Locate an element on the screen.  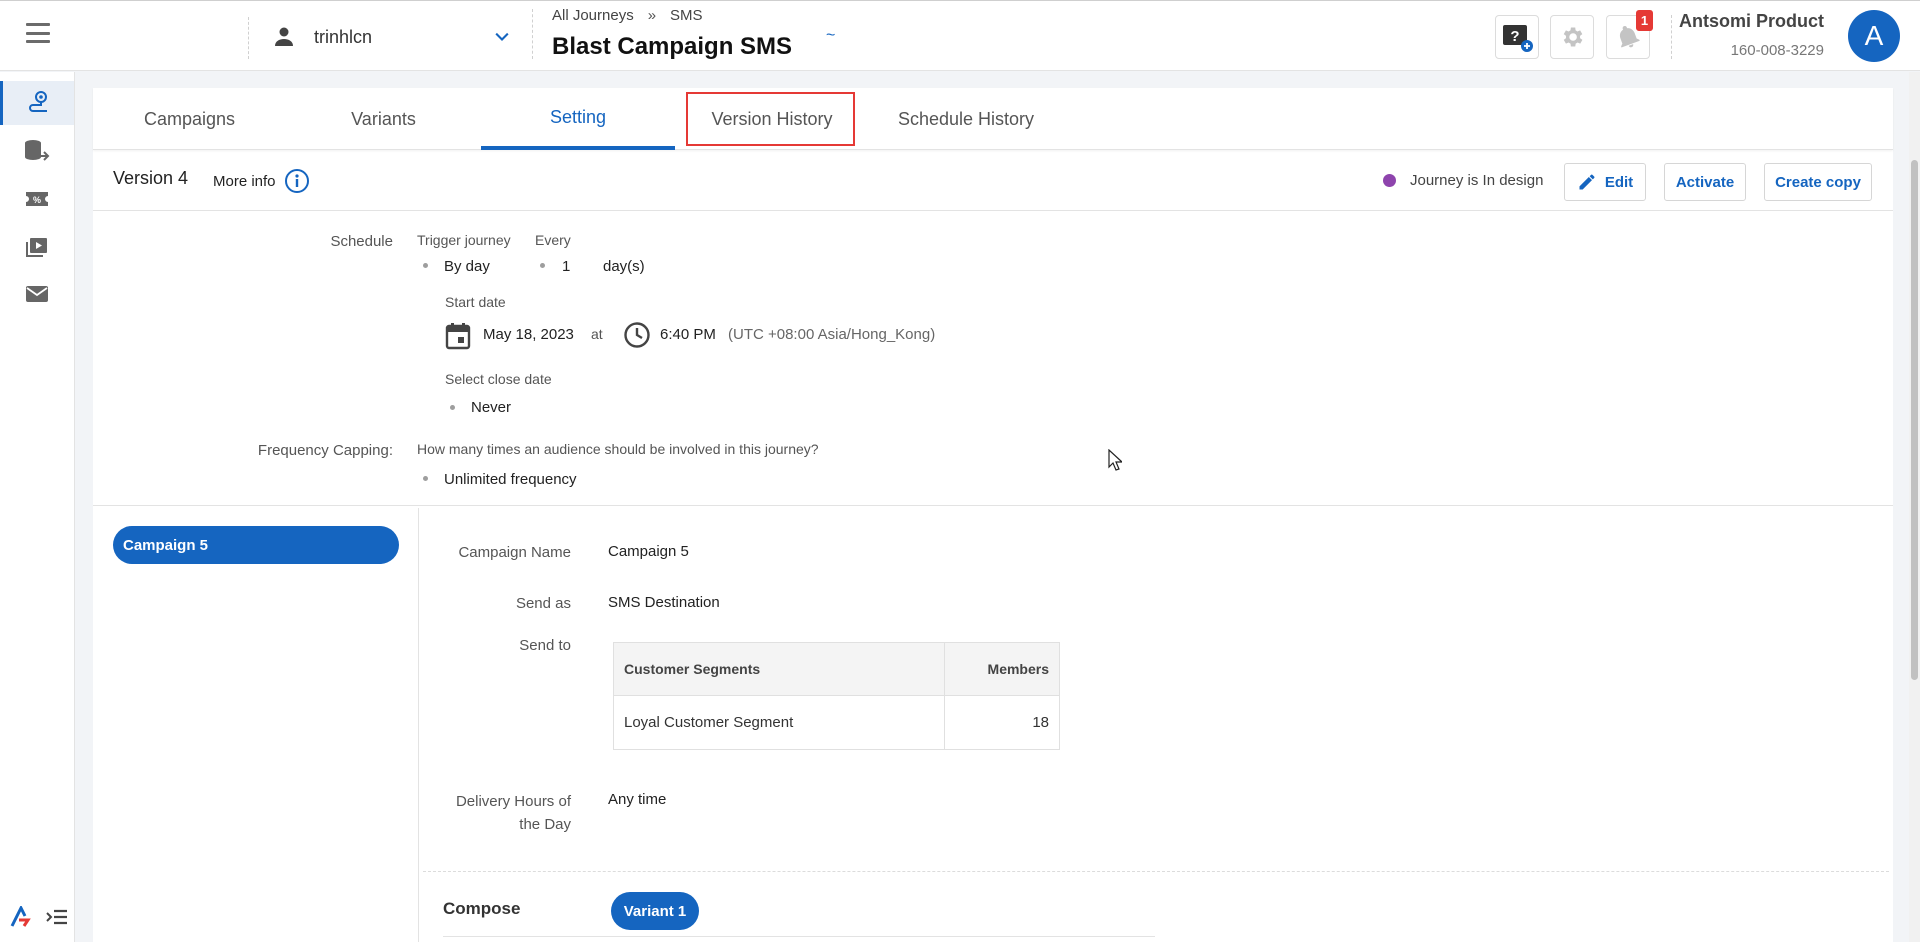
column-divider is located at coordinates (418, 725).